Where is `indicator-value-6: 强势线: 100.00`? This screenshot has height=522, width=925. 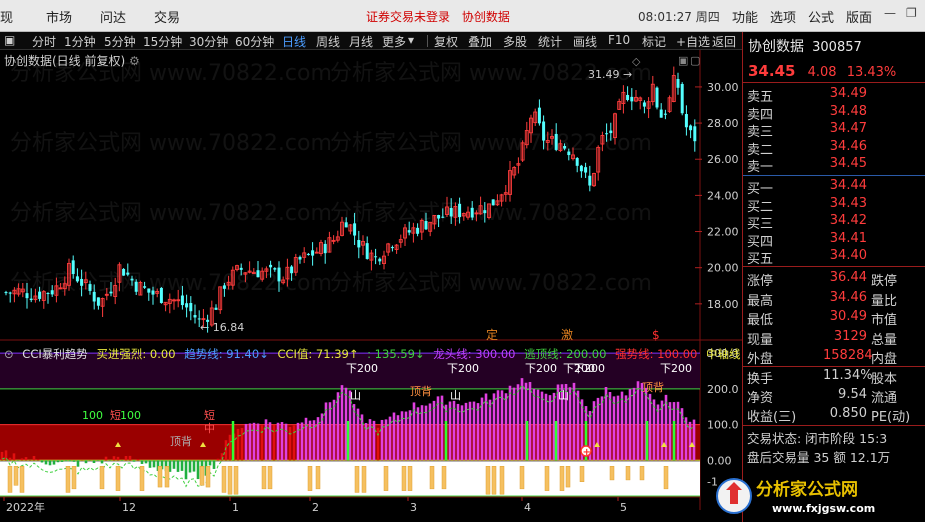
indicator-value-6: 强势线: 100.00 is located at coordinates (656, 354).